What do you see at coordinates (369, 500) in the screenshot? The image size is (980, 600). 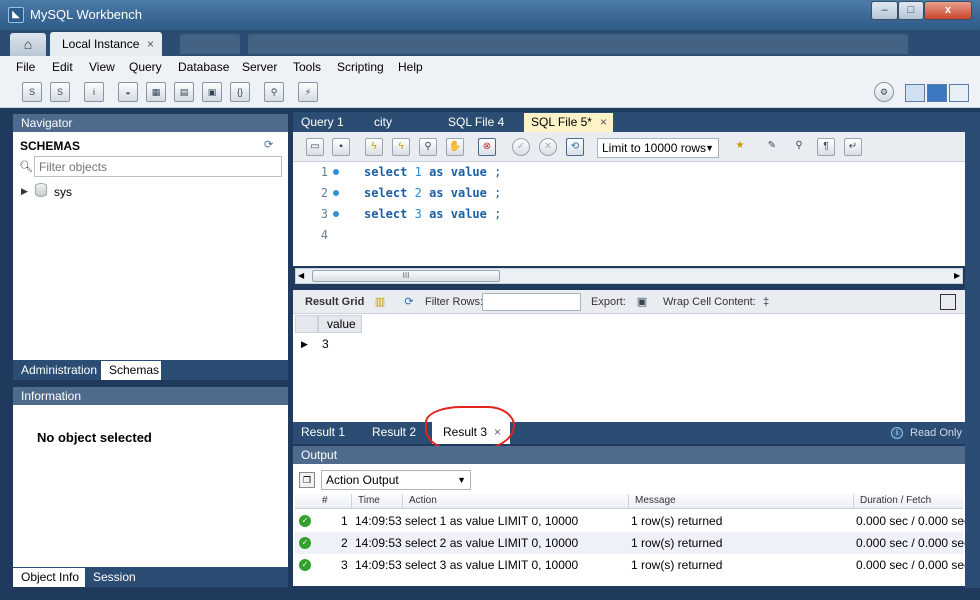 I see `column-header: Time` at bounding box center [369, 500].